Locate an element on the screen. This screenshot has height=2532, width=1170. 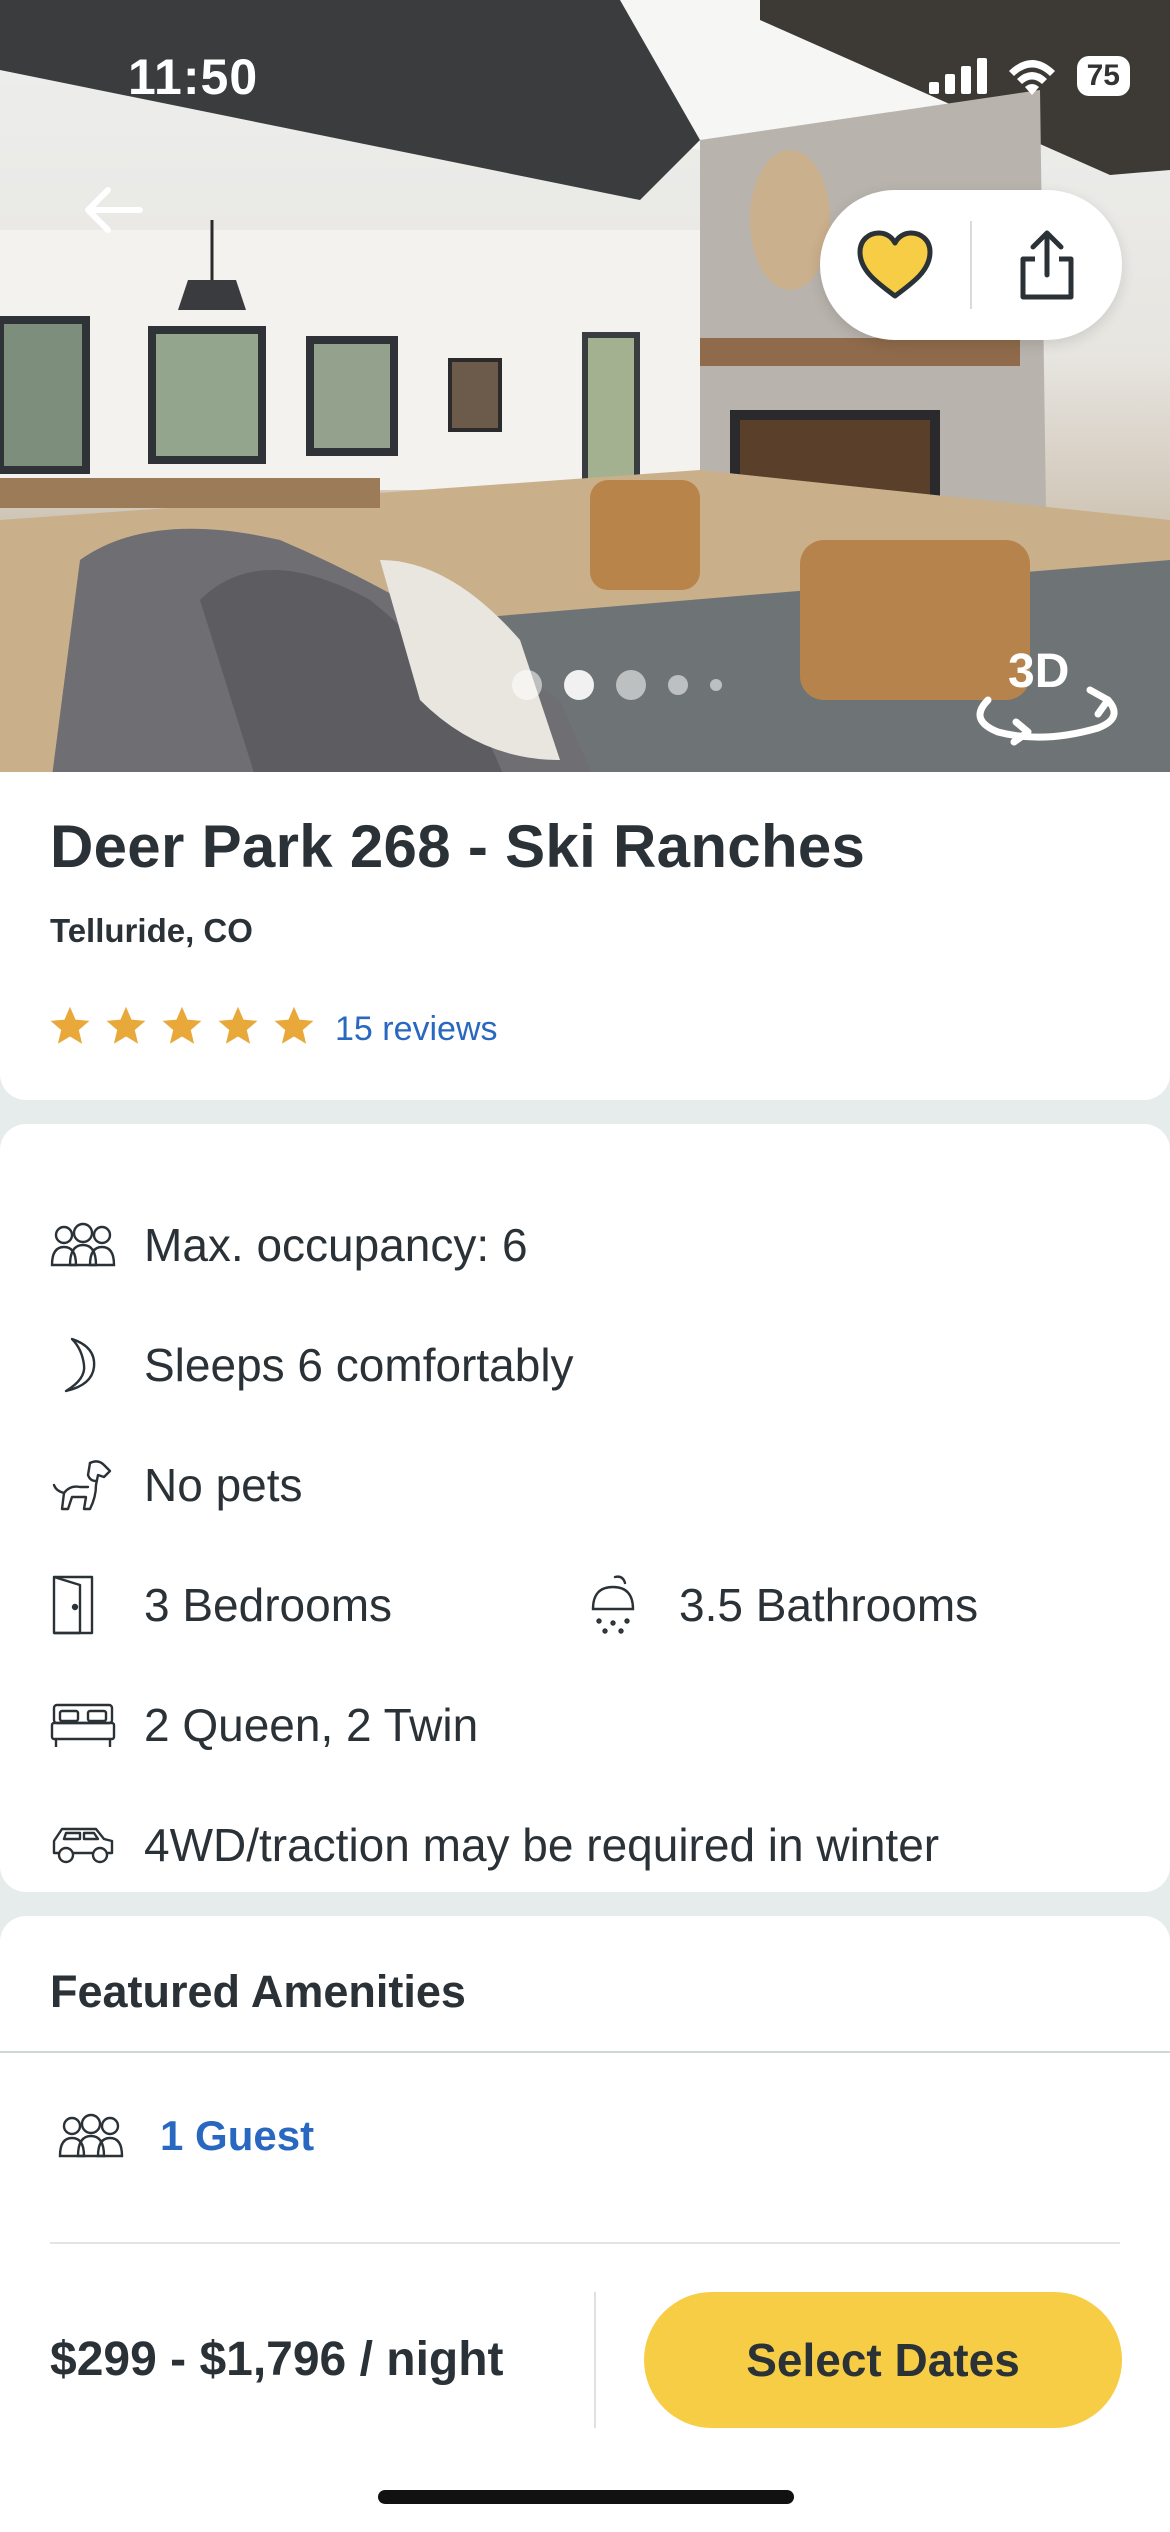
favorite-button is located at coordinates (895, 265).